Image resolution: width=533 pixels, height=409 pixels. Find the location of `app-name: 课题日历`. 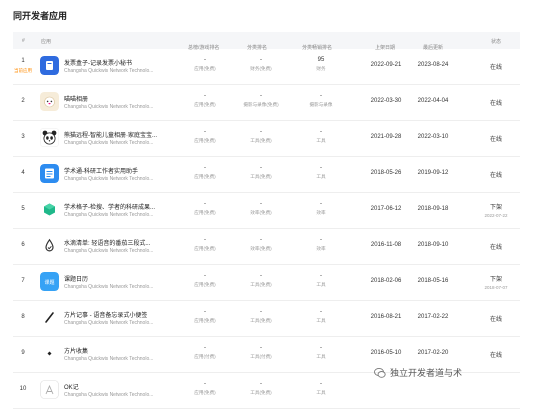

app-name: 课题日历 is located at coordinates (125, 278).